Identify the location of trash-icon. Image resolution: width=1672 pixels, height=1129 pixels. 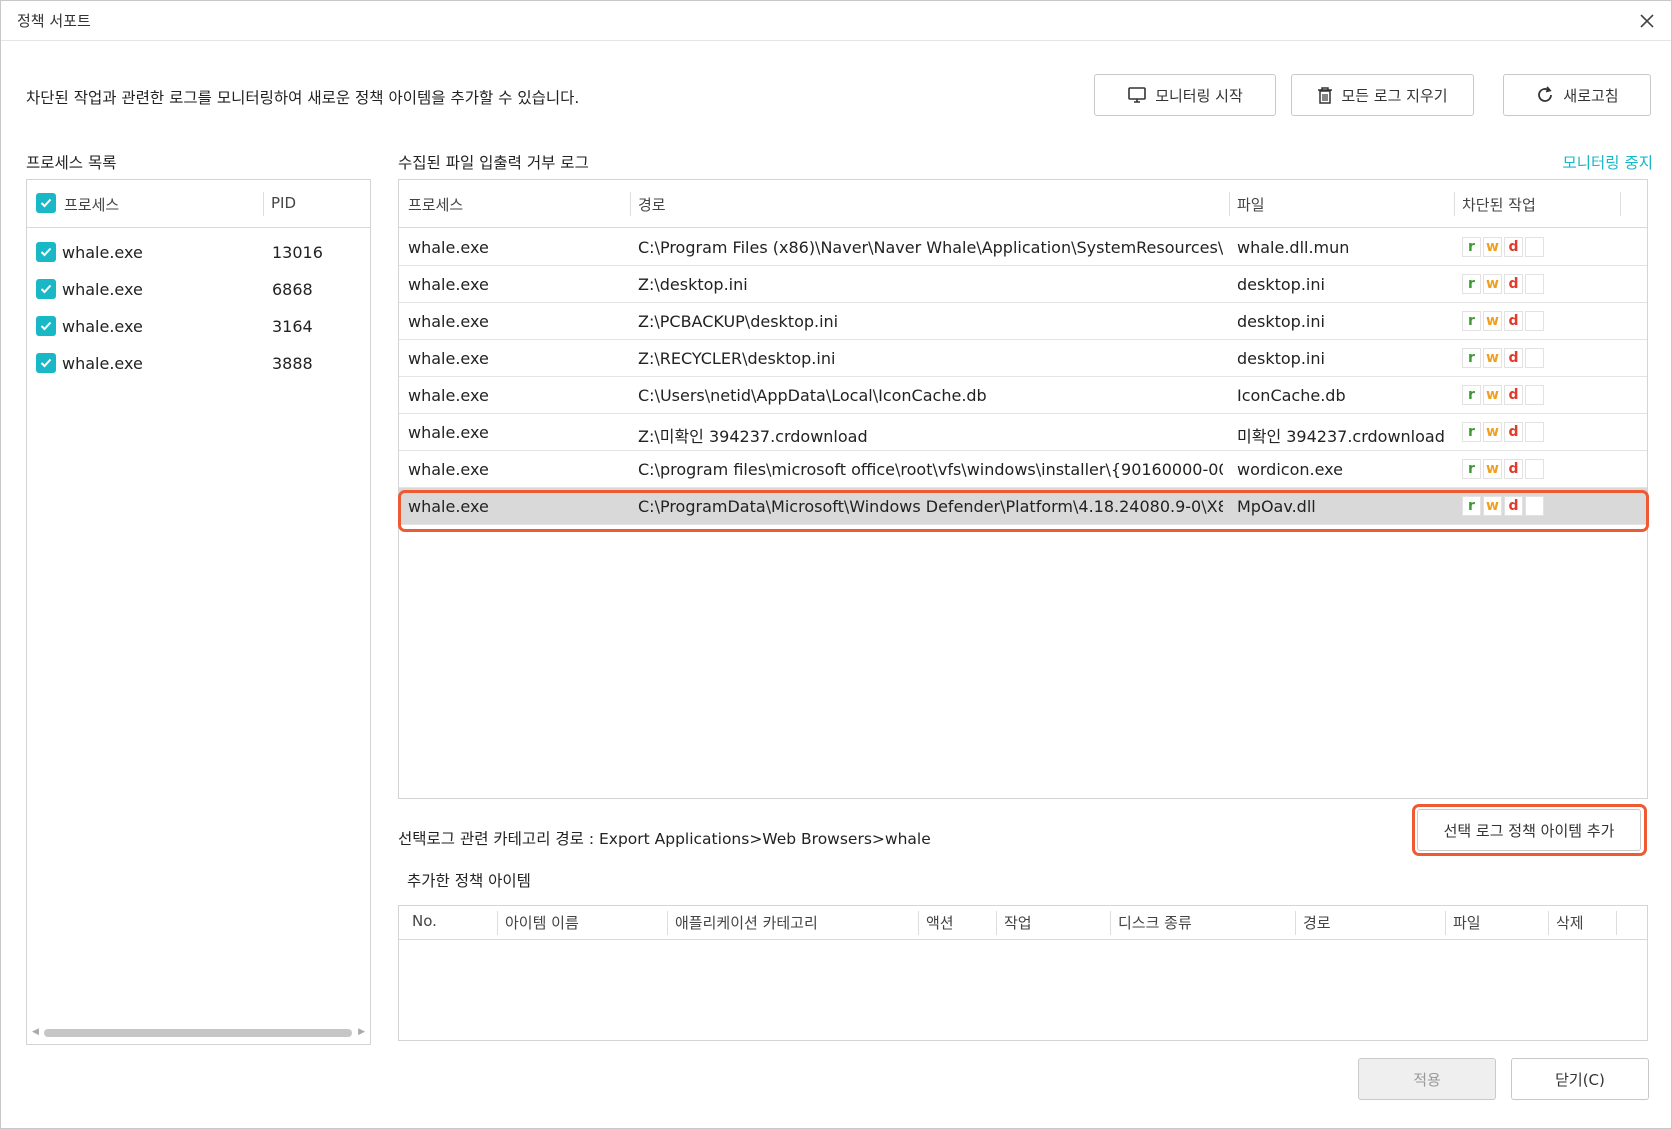
(1325, 95).